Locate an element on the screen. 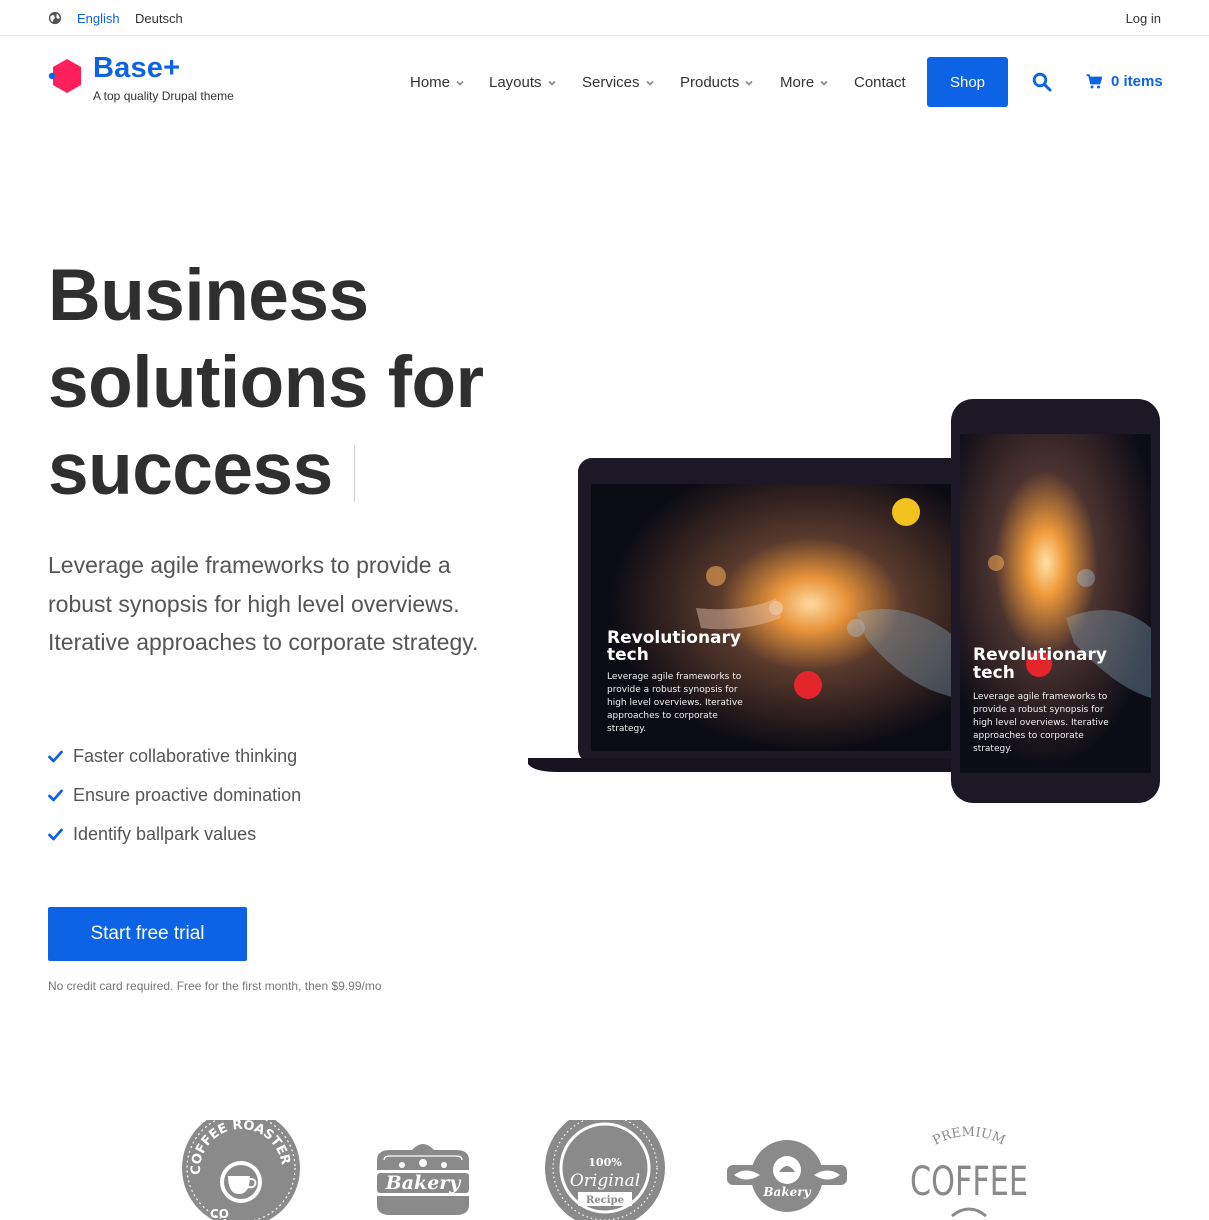 This screenshot has height=1220, width=1209. nav-item-label: Products is located at coordinates (710, 82).